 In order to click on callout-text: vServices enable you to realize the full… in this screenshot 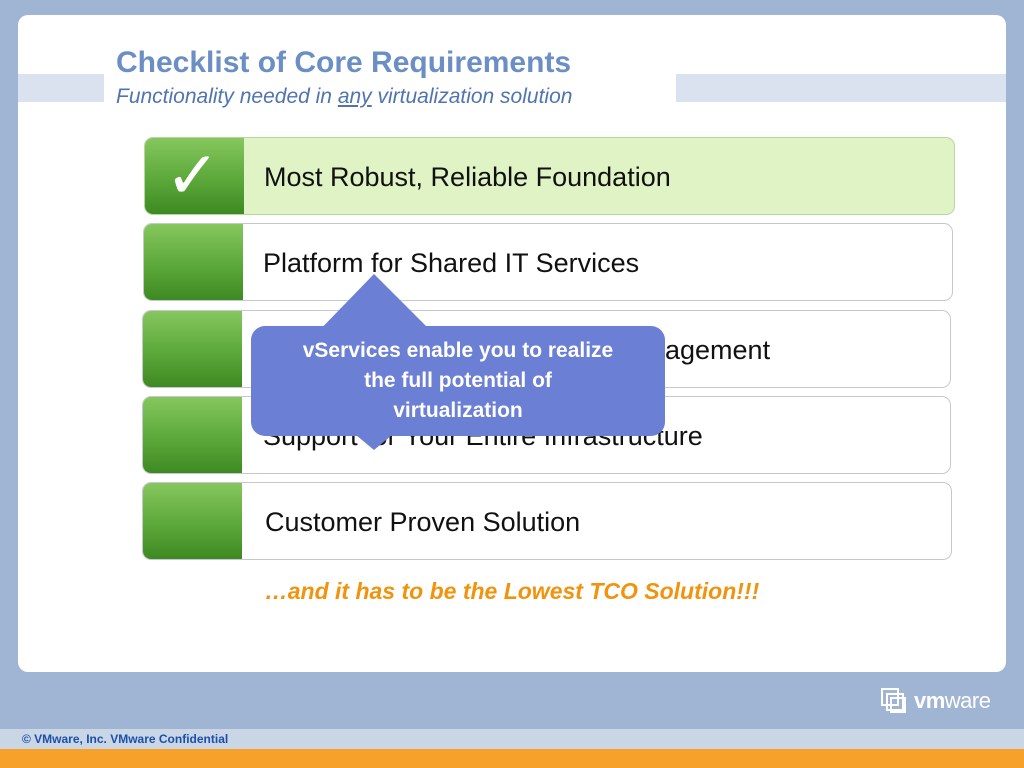, I will do `click(458, 380)`.